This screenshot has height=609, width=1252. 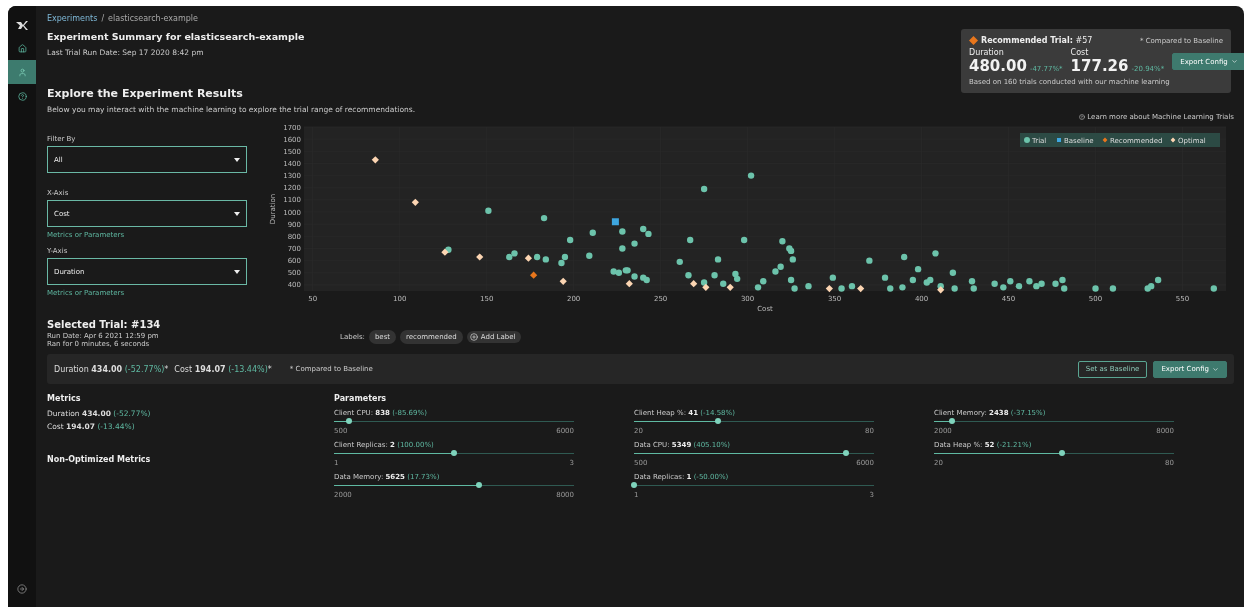 What do you see at coordinates (1082, 117) in the screenshot?
I see `help-icon` at bounding box center [1082, 117].